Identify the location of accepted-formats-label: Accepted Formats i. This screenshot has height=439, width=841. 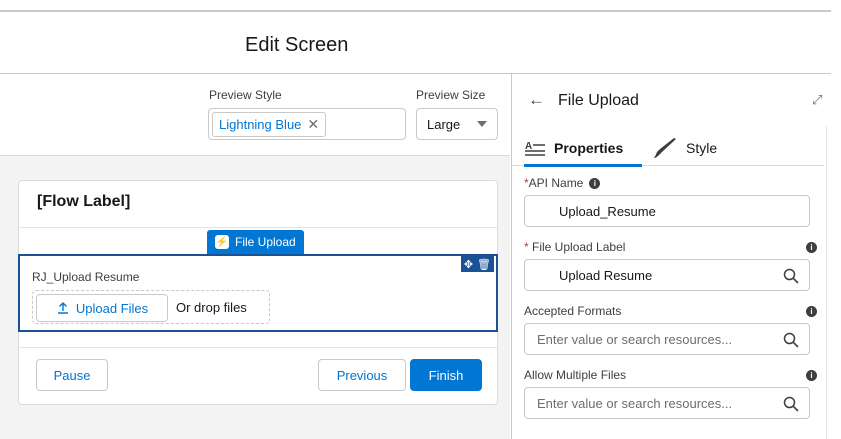
(673, 311).